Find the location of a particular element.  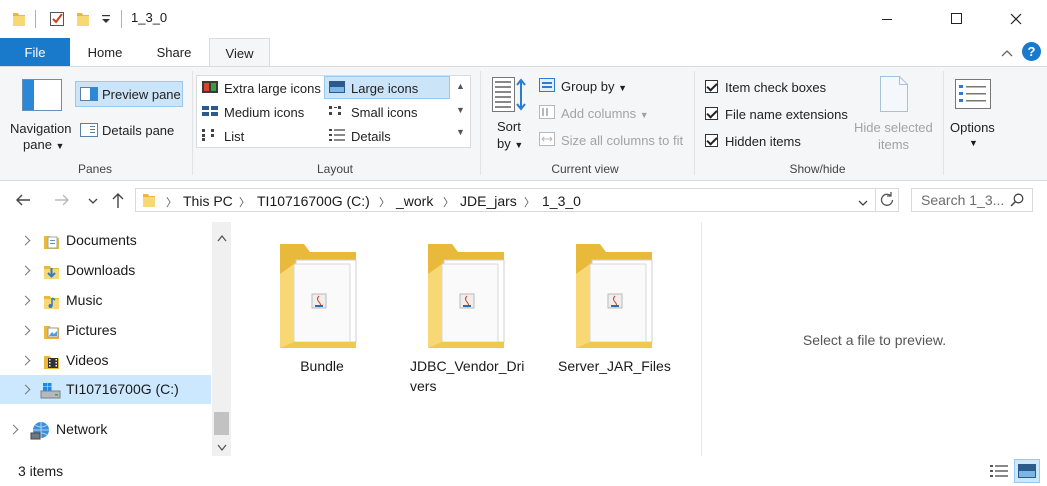

file-name-extensions-checkbox is located at coordinates (711, 113).